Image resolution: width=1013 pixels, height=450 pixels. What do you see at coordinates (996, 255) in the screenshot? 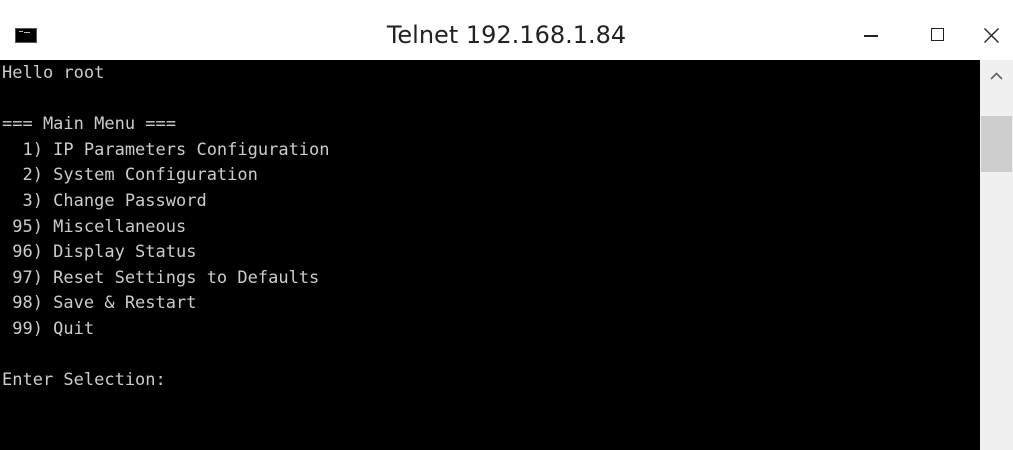
I see `vertical-scrollbar` at bounding box center [996, 255].